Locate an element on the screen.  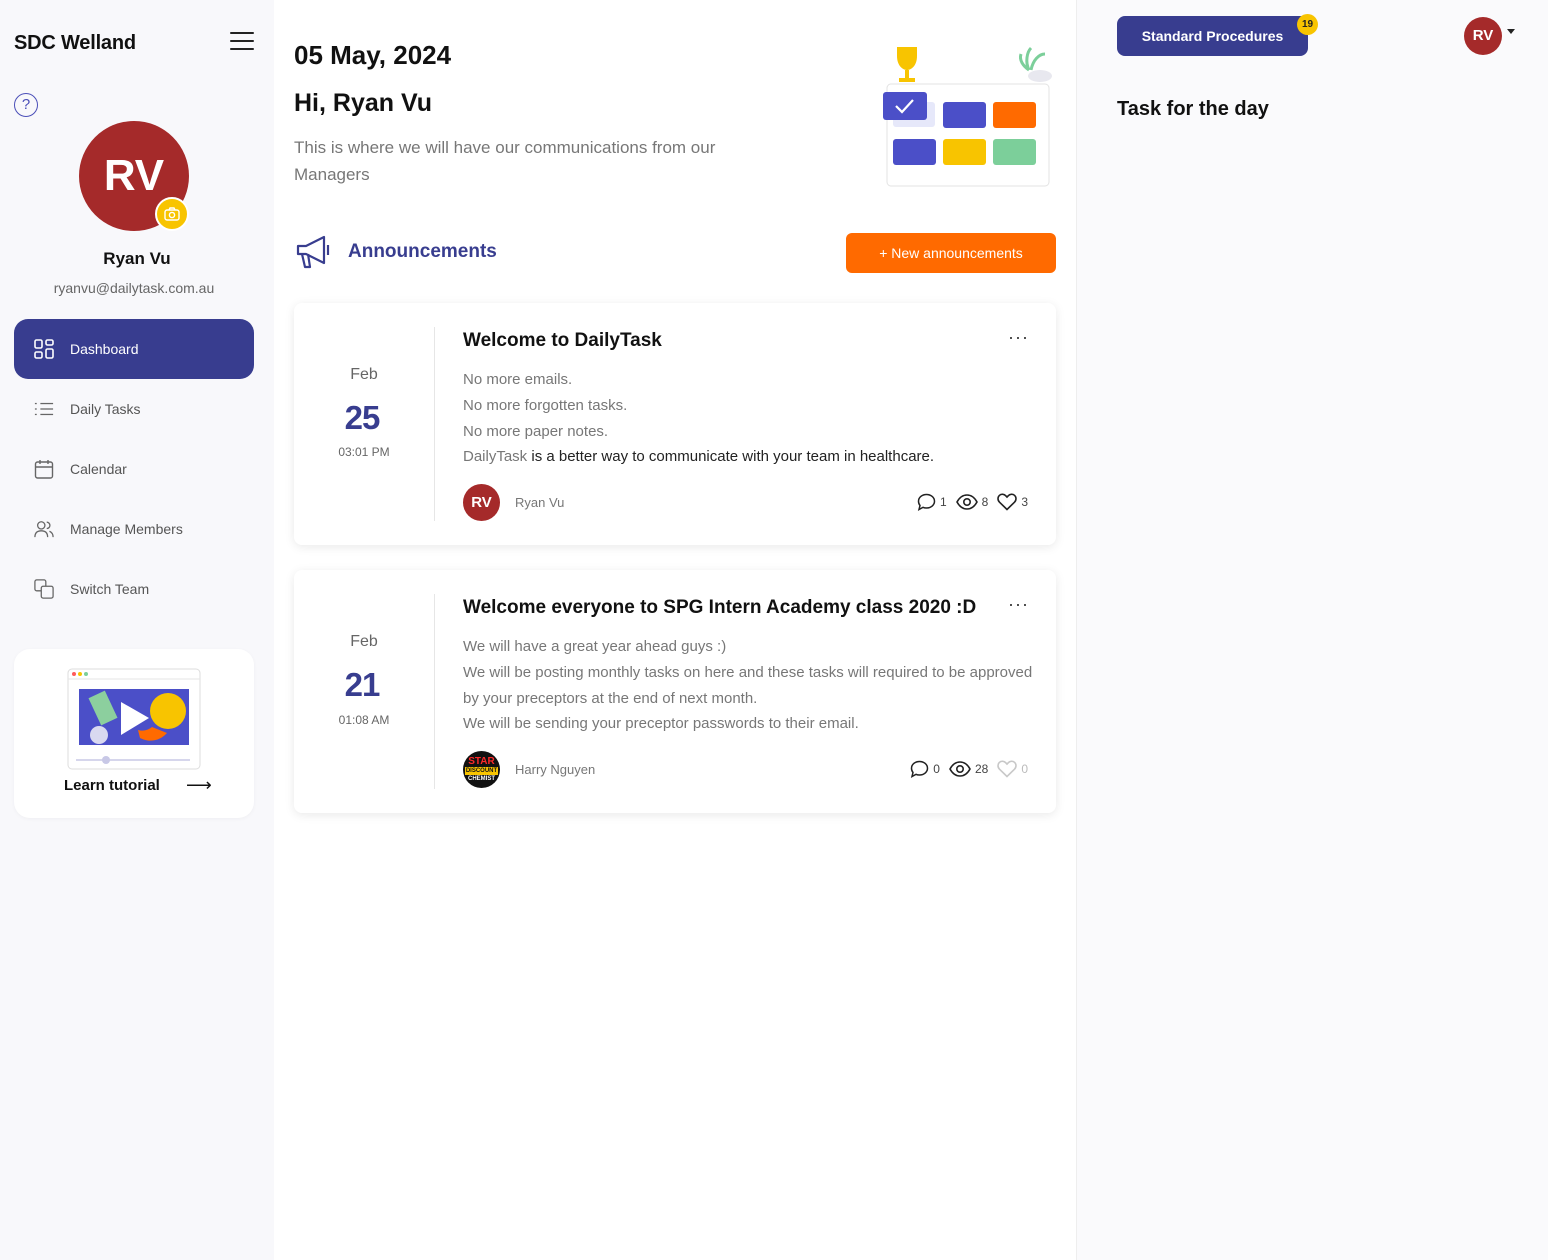
arrow-right-icon: ⟶ is located at coordinates (199, 785).